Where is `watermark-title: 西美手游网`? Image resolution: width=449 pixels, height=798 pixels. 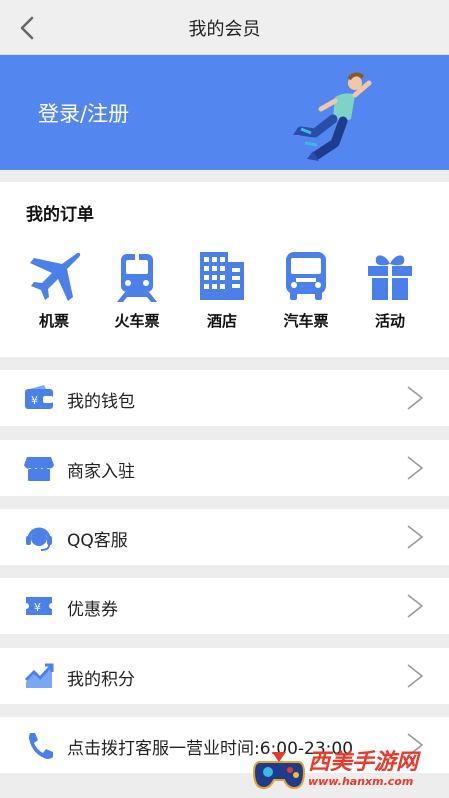 watermark-title: 西美手游网 is located at coordinates (363, 762).